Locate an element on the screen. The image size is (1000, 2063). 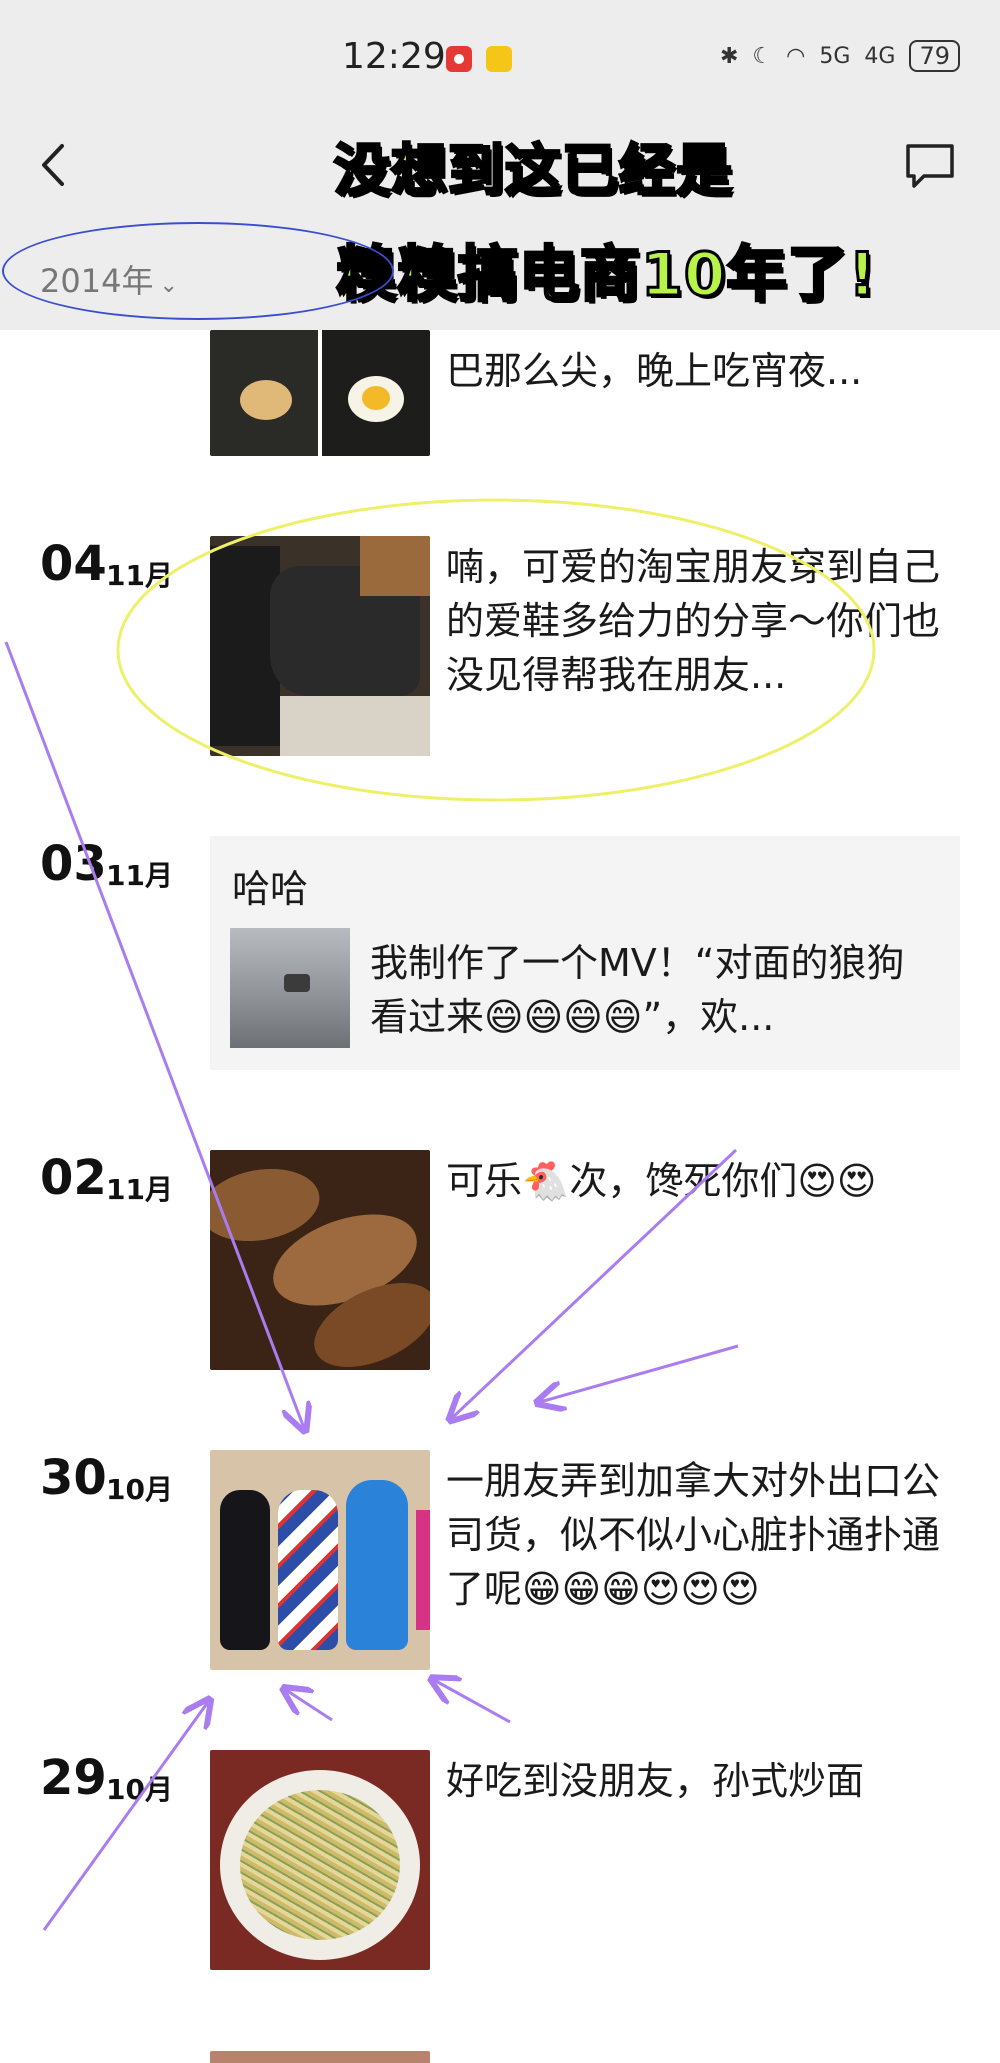
moon-icon: ☾ is located at coordinates (762, 56).